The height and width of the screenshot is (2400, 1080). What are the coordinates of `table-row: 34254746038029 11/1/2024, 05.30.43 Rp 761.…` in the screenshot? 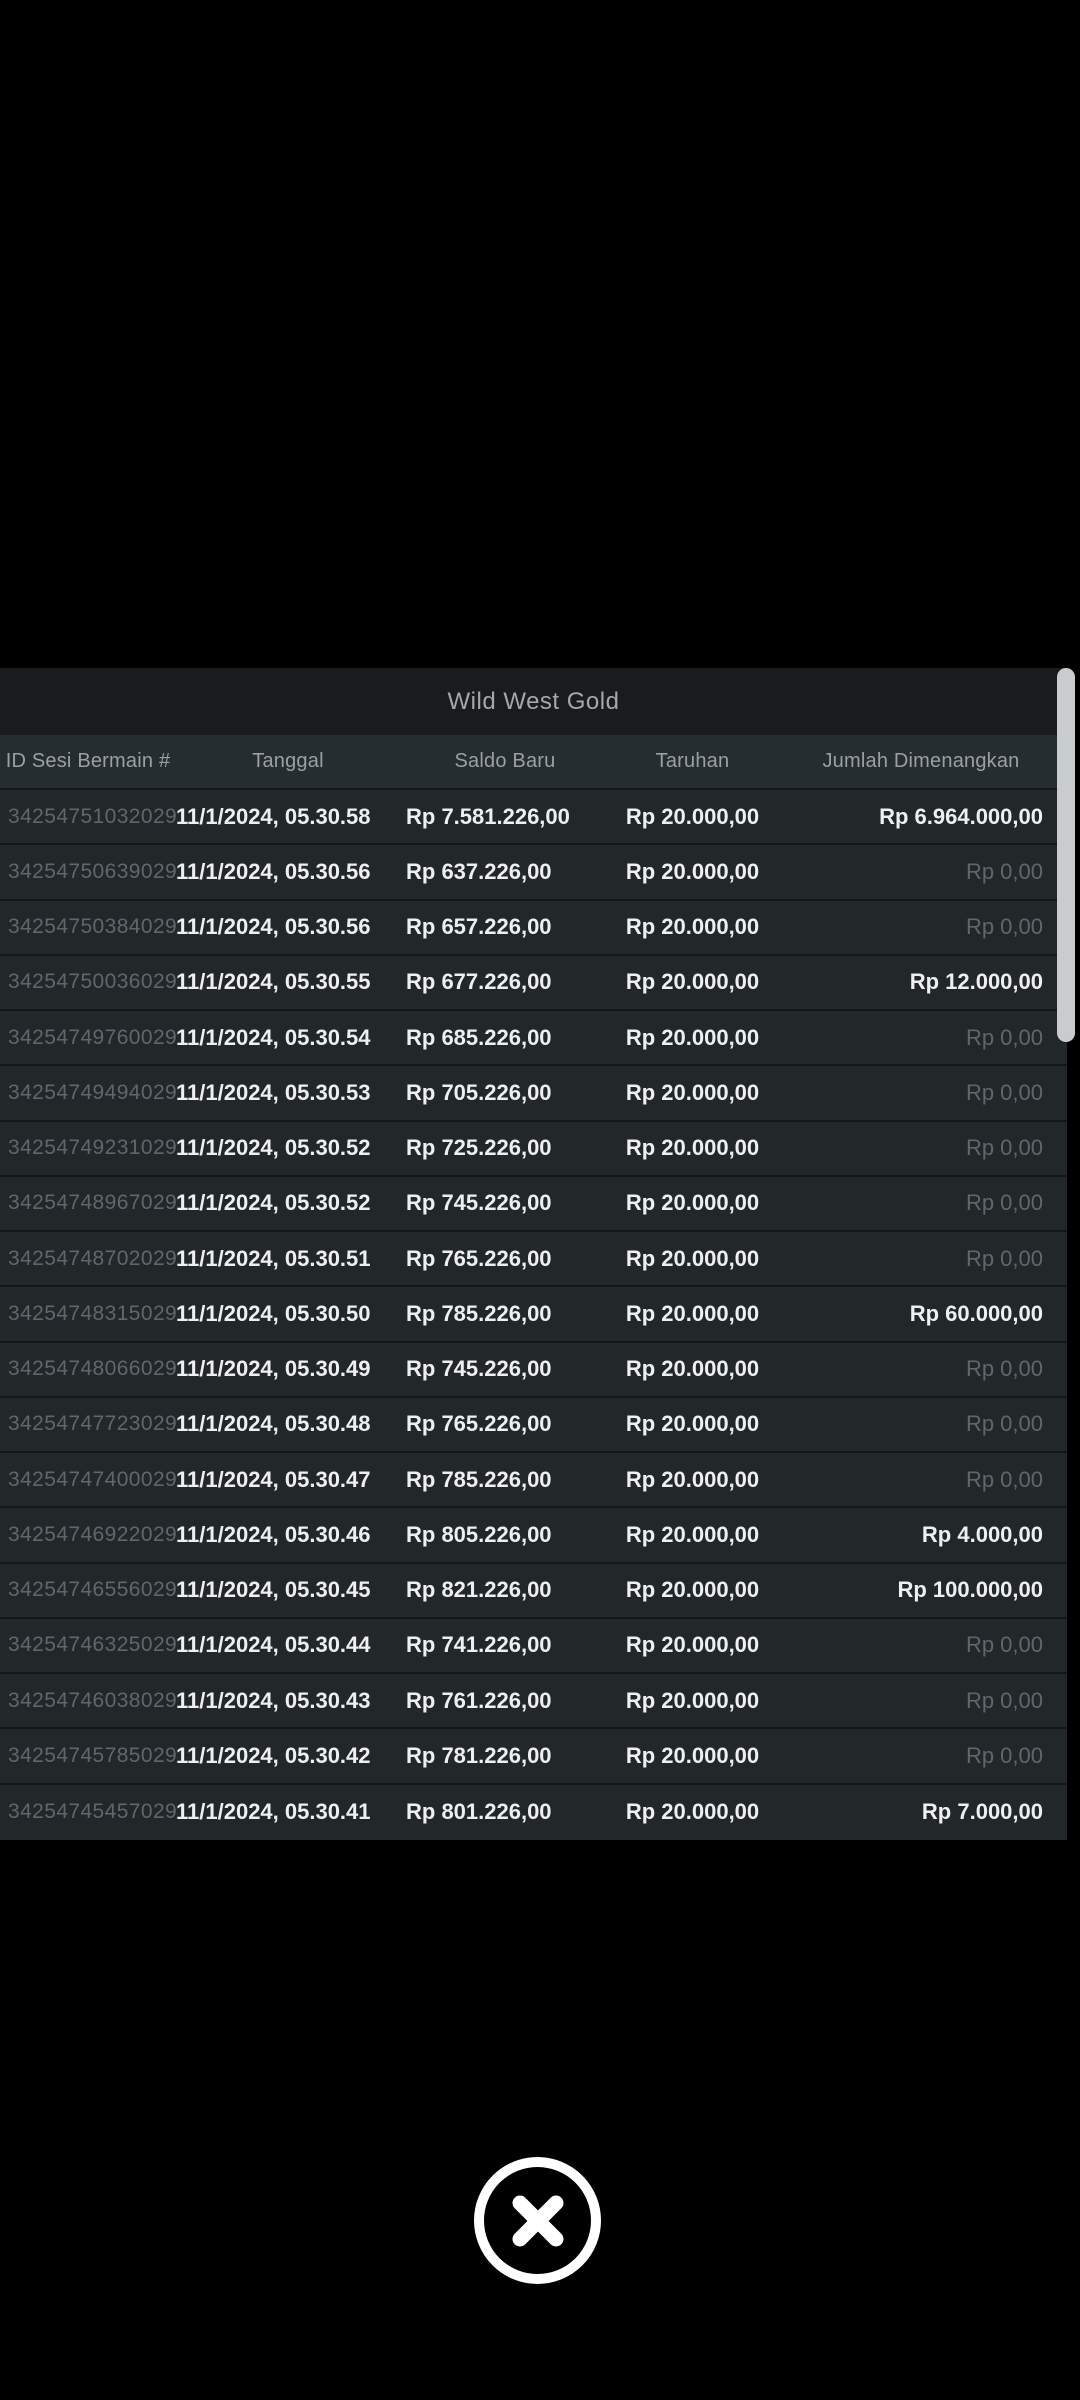 It's located at (533, 1702).